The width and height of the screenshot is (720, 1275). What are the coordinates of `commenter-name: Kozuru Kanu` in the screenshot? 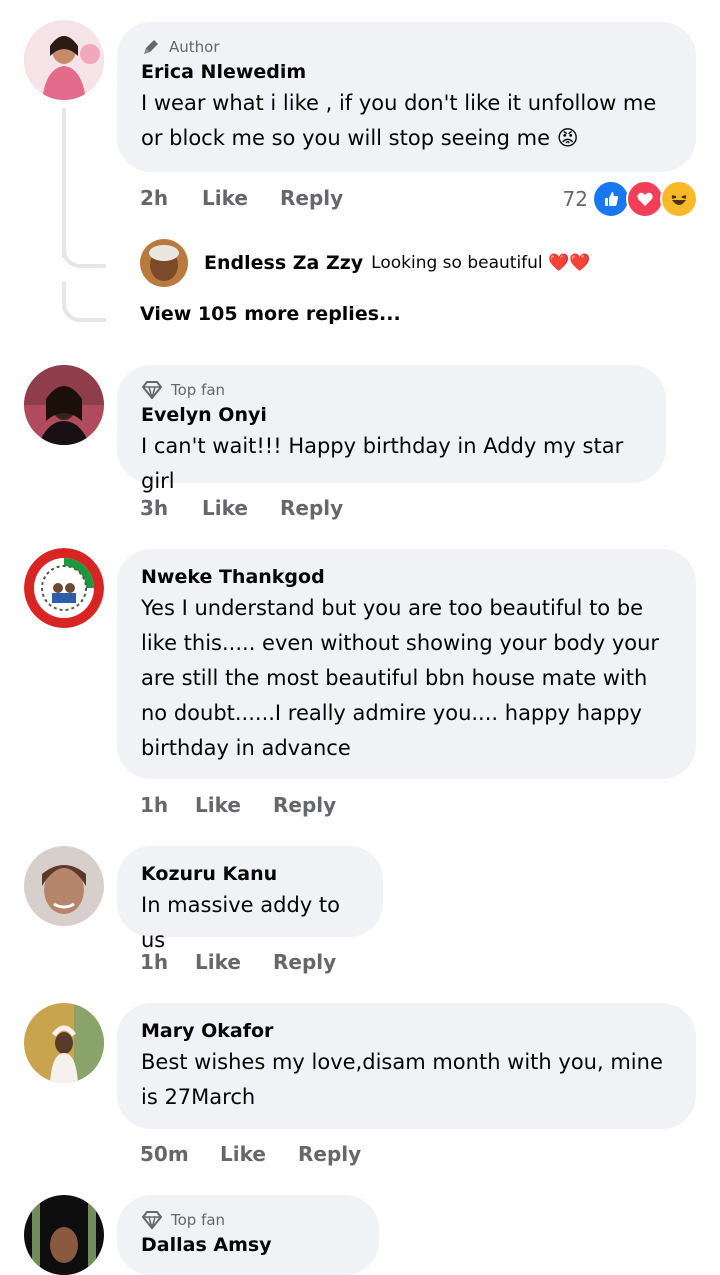 It's located at (250, 874).